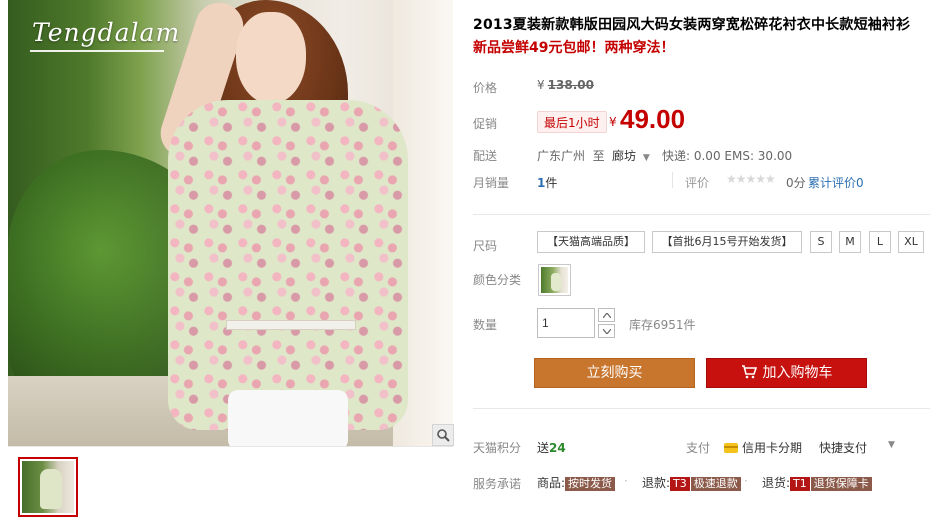 Image resolution: width=930 pixels, height=523 pixels. Describe the element at coordinates (727, 156) in the screenshot. I see `shipping-fees: 快递: 0.00 EMS: 30.00` at that location.